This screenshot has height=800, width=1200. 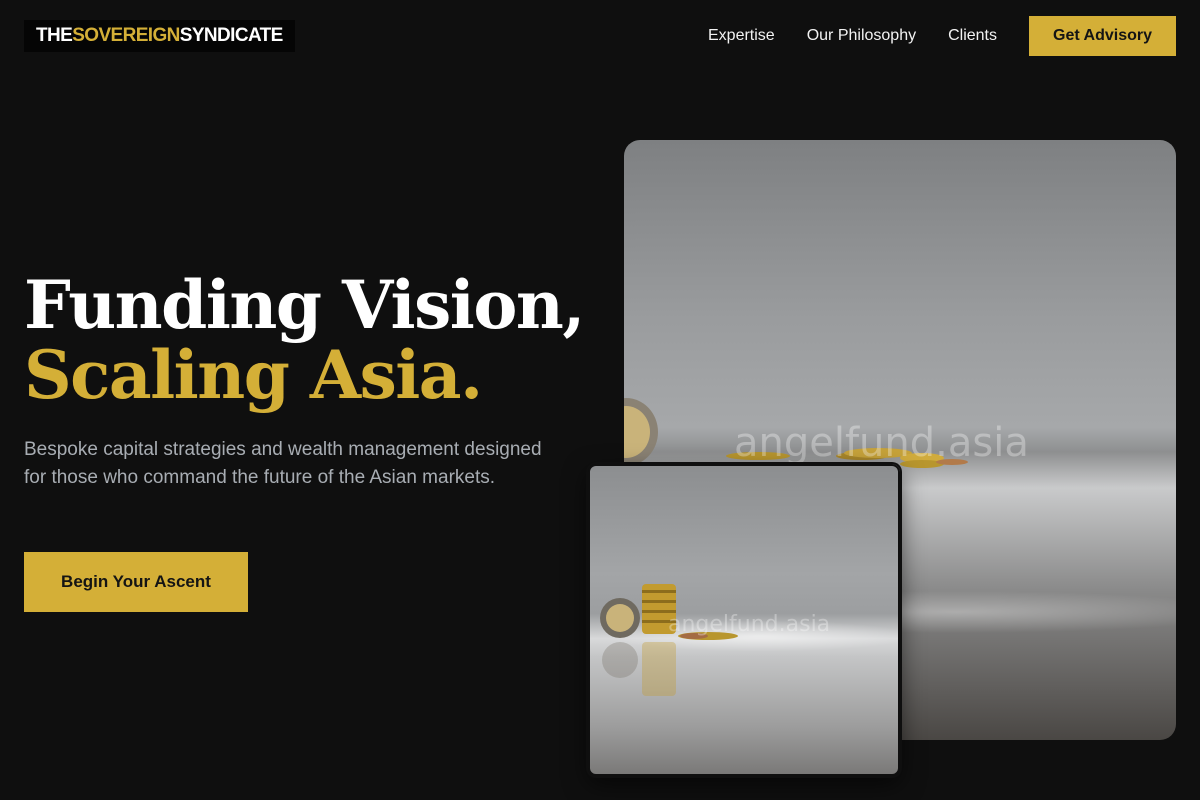 I want to click on logo-text-syndicate: SYNDICATE, so click(x=231, y=35).